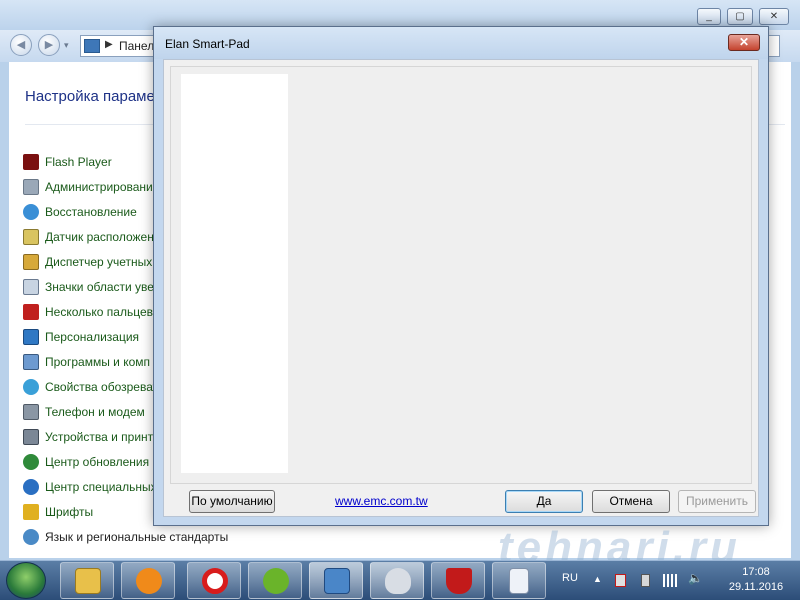 Image resolution: width=800 pixels, height=600 pixels. I want to click on taskbar-document, so click(519, 580).